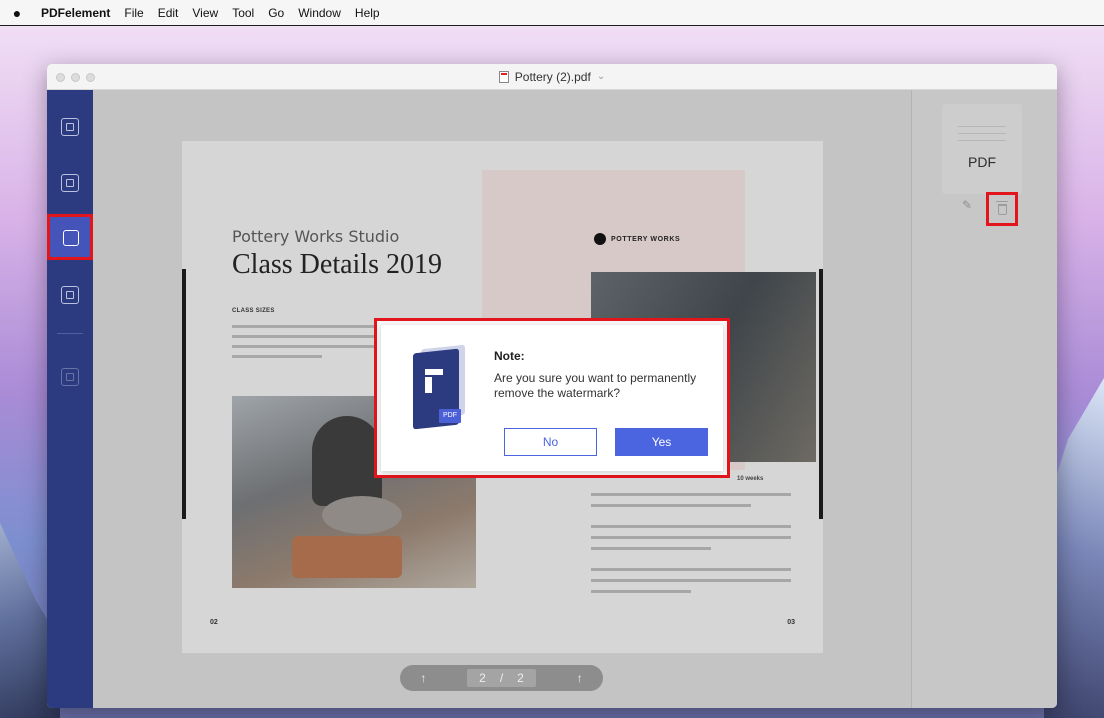  I want to click on page-edge-bar-left, so click(184, 394).